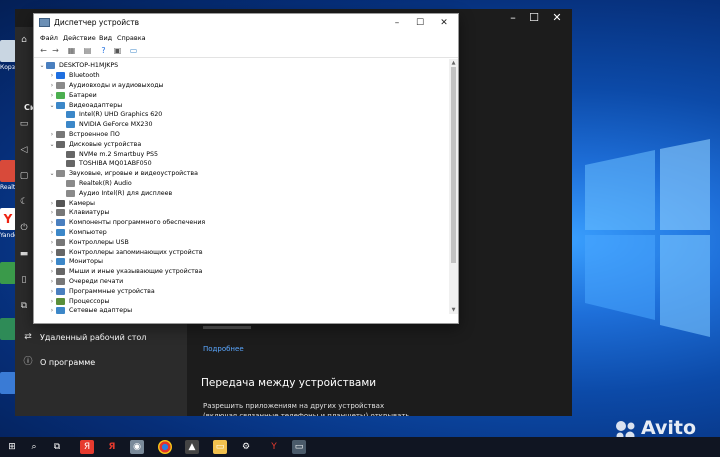 The height and width of the screenshot is (457, 720). Describe the element at coordinates (24, 202) in the screenshot. I see `focus-icon: ☾` at that location.